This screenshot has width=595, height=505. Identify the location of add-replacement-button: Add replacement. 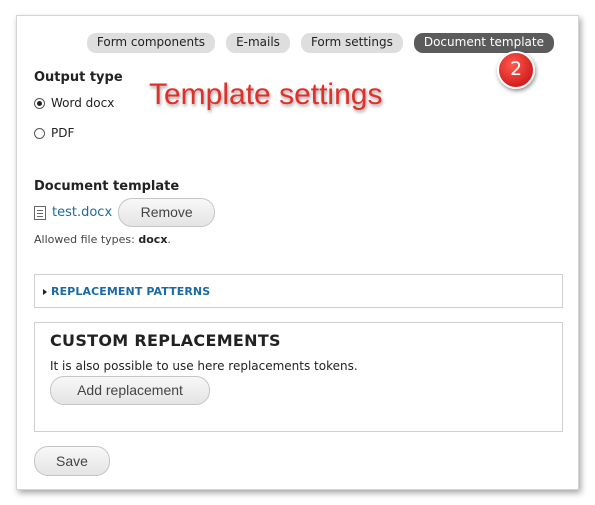
(130, 390).